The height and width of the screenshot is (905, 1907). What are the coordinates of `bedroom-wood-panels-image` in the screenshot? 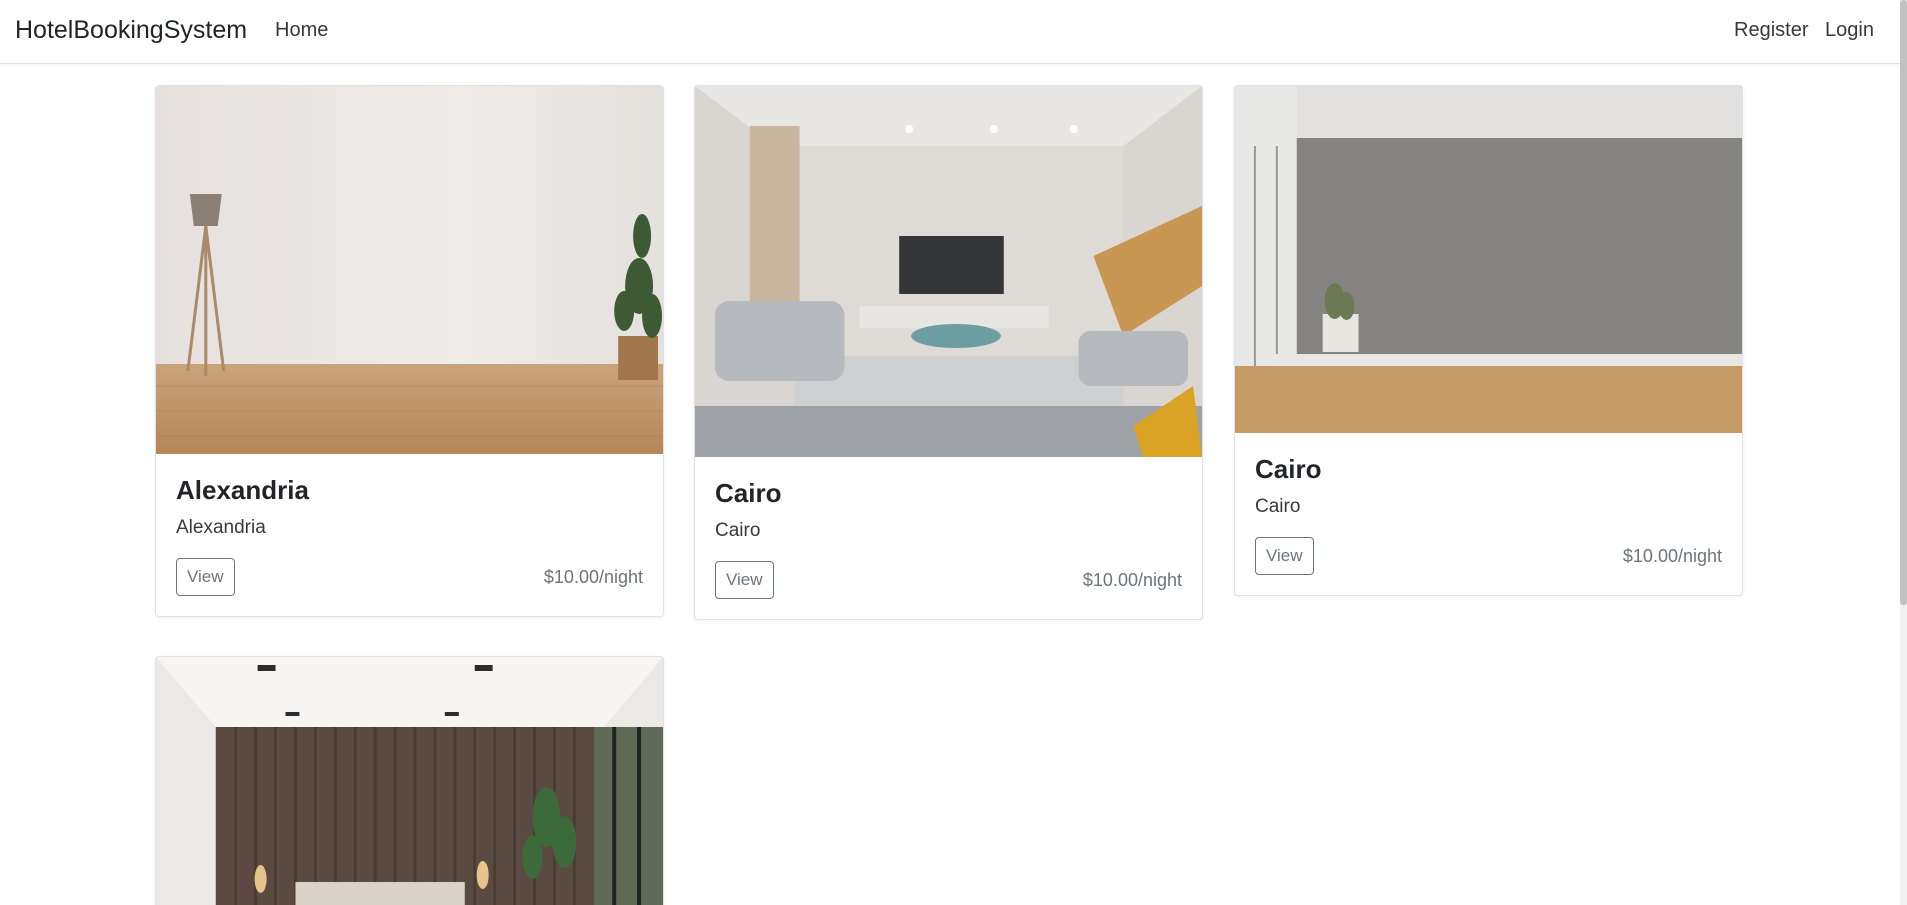 It's located at (409, 781).